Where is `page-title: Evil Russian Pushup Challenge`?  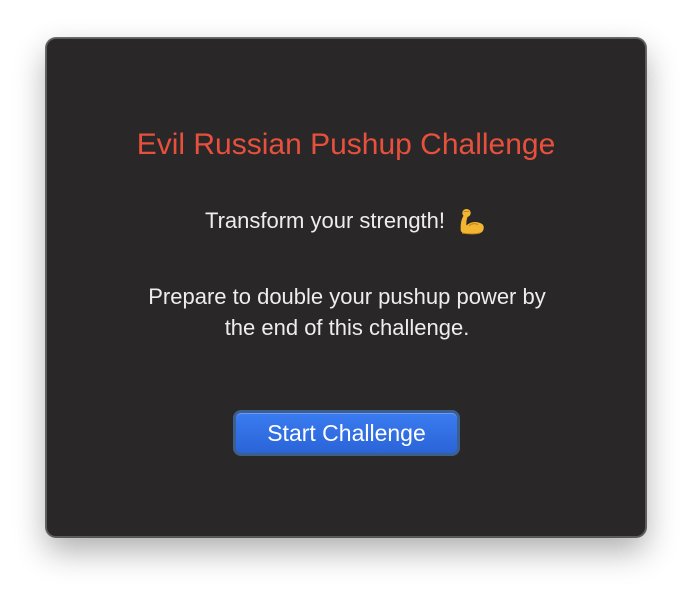
page-title: Evil Russian Pushup Challenge is located at coordinates (346, 144).